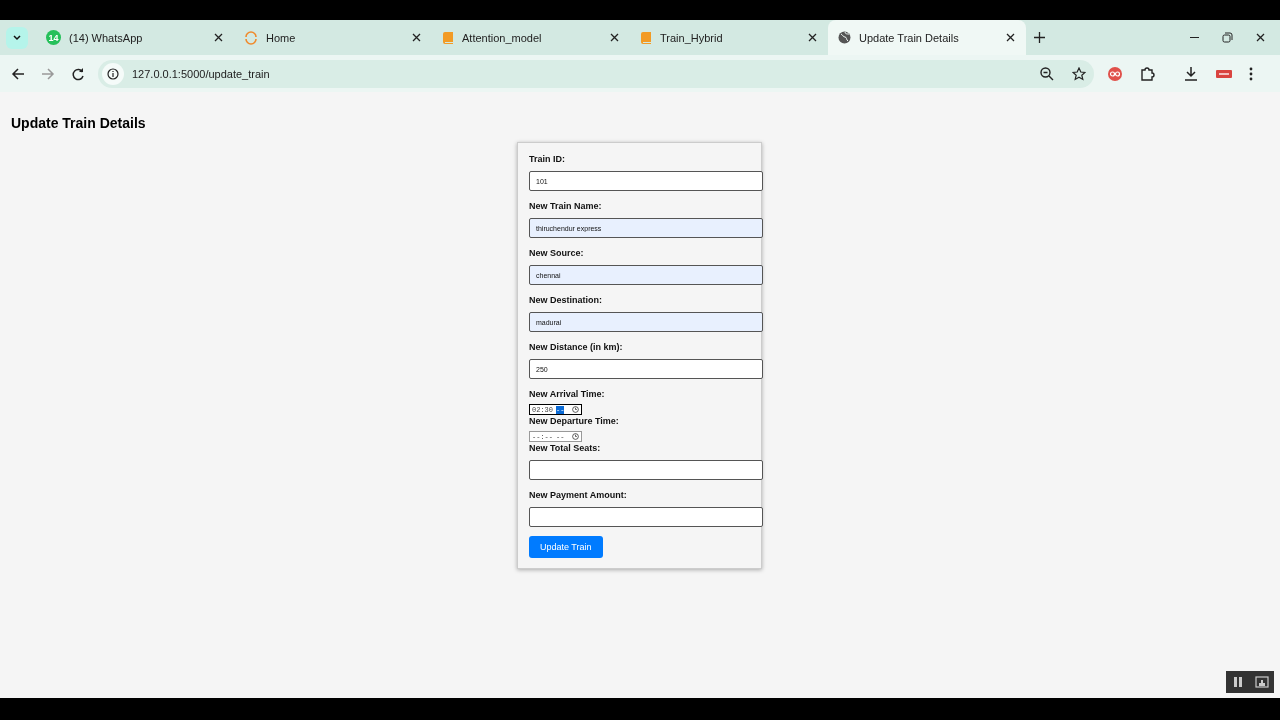 The image size is (1280, 720). What do you see at coordinates (333, 37) in the screenshot?
I see `browser-tab: Home` at bounding box center [333, 37].